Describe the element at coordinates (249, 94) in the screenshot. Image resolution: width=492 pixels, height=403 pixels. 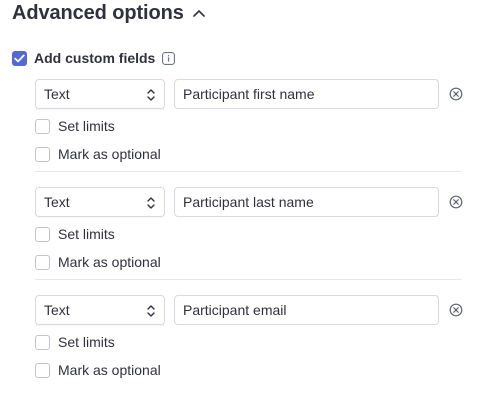
I see `field-name-value: Participant first name` at that location.